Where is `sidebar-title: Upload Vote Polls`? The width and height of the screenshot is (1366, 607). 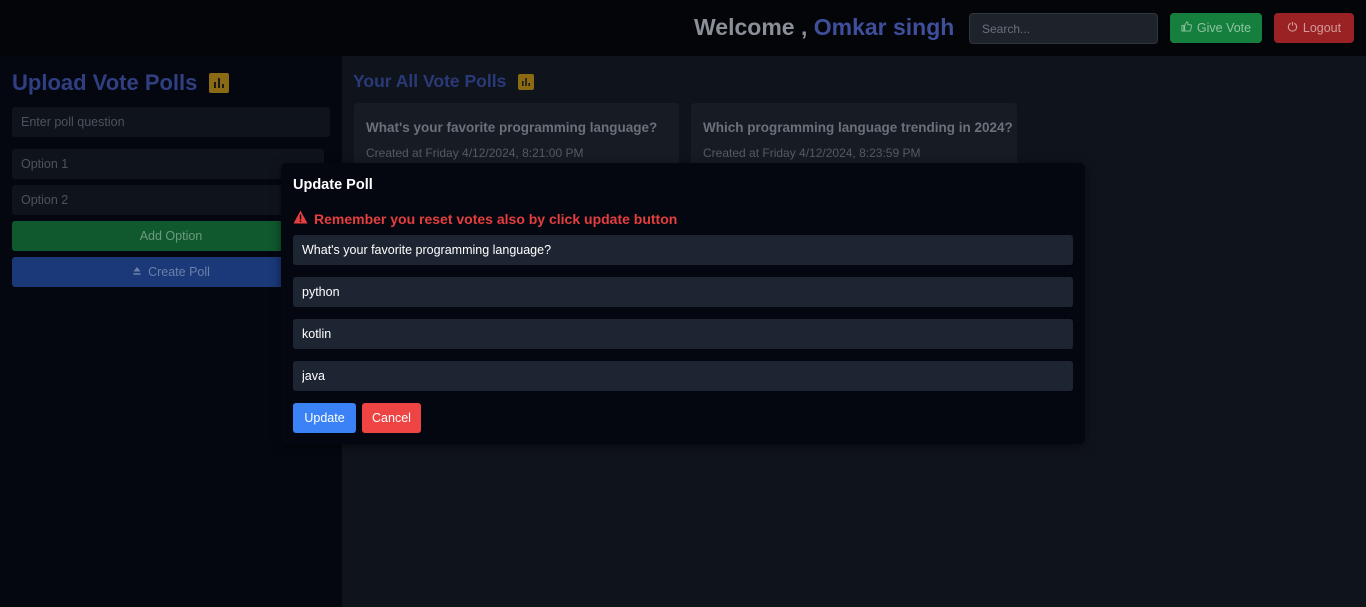
sidebar-title: Upload Vote Polls is located at coordinates (121, 83).